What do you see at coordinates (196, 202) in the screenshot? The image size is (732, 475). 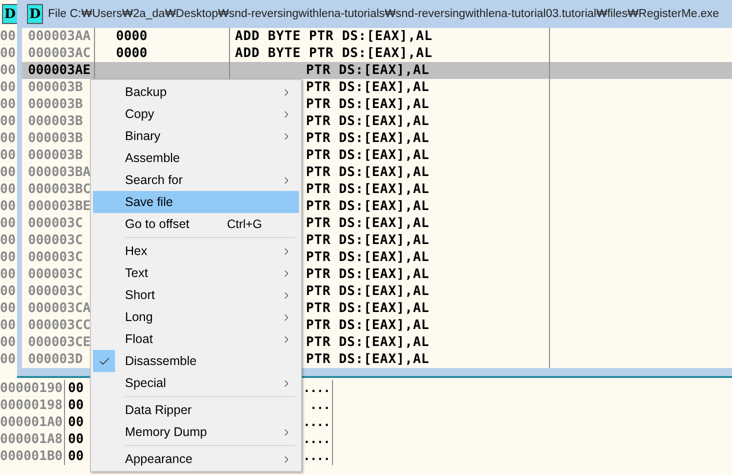 I see `menu-item: Save file` at bounding box center [196, 202].